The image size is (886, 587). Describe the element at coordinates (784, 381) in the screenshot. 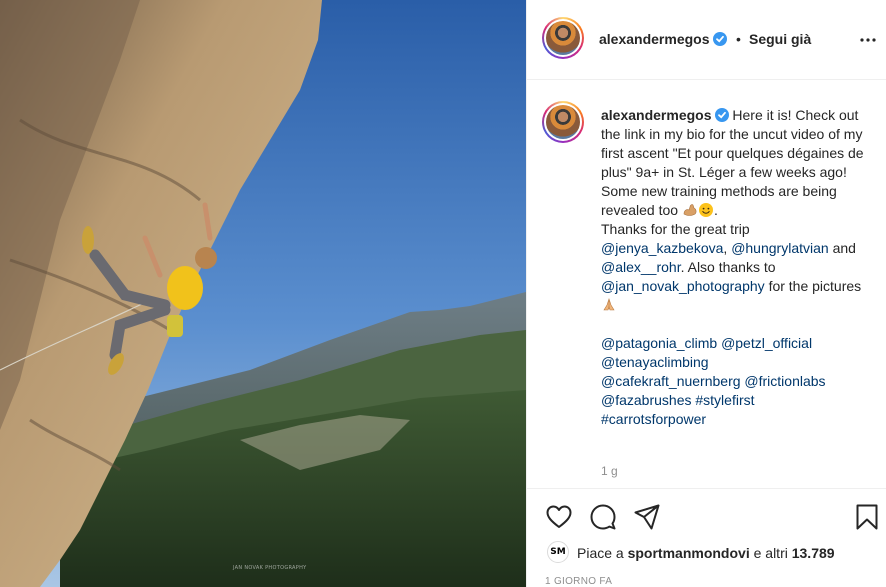

I see `mention-link: @frictionlabs` at that location.